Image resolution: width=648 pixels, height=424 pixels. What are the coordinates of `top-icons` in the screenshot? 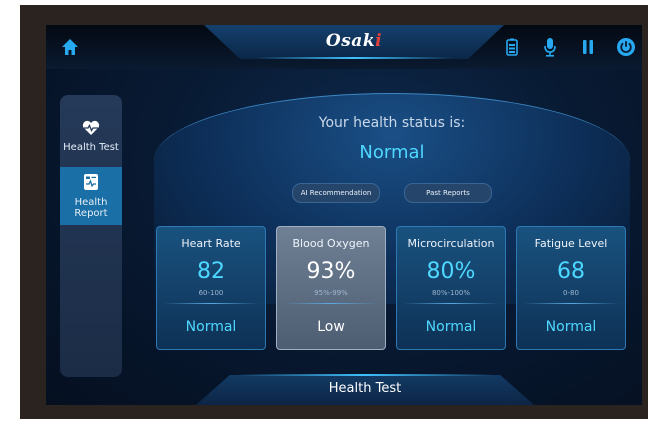 It's located at (569, 47).